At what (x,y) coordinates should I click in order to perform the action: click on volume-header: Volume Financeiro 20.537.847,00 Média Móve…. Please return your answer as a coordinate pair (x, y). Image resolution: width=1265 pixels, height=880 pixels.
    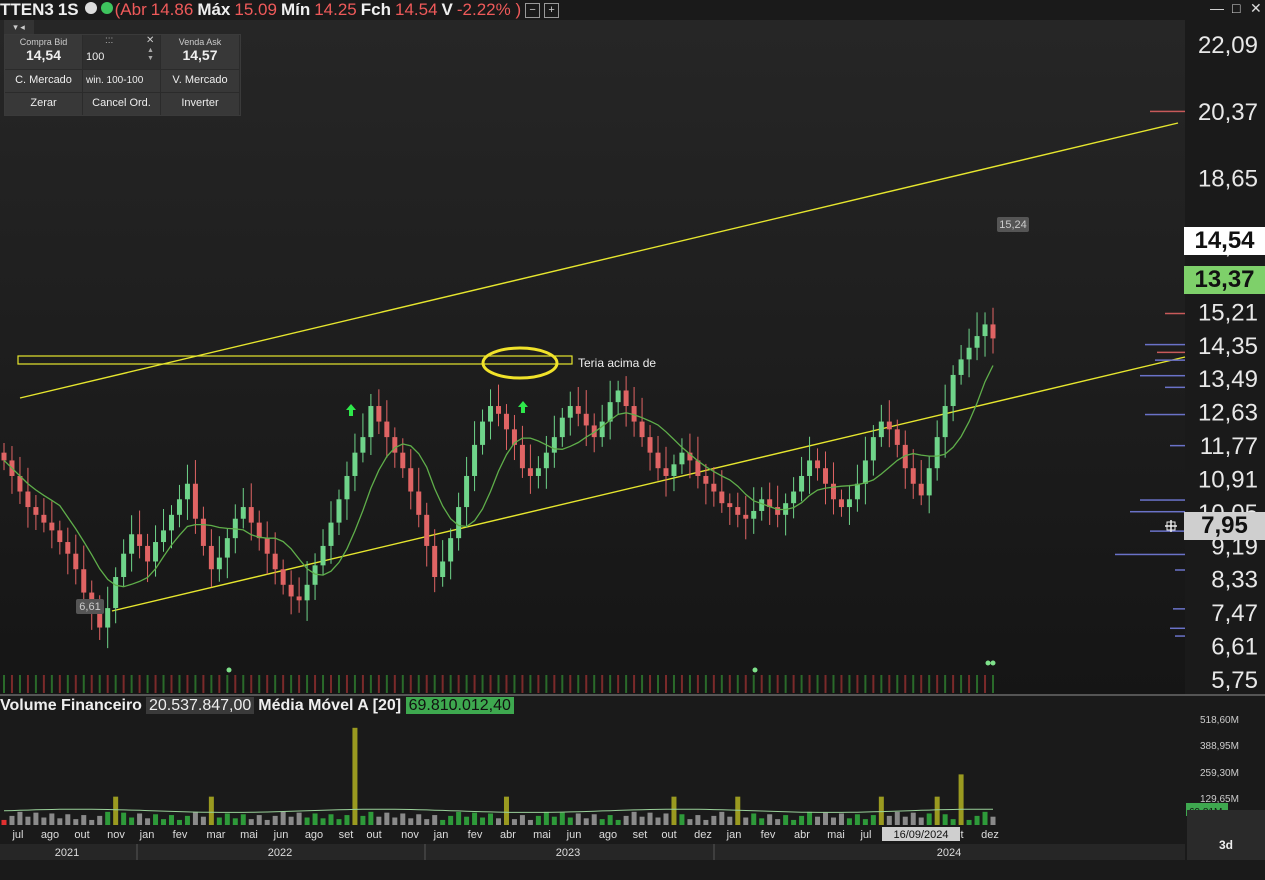
    Looking at the image, I should click on (257, 706).